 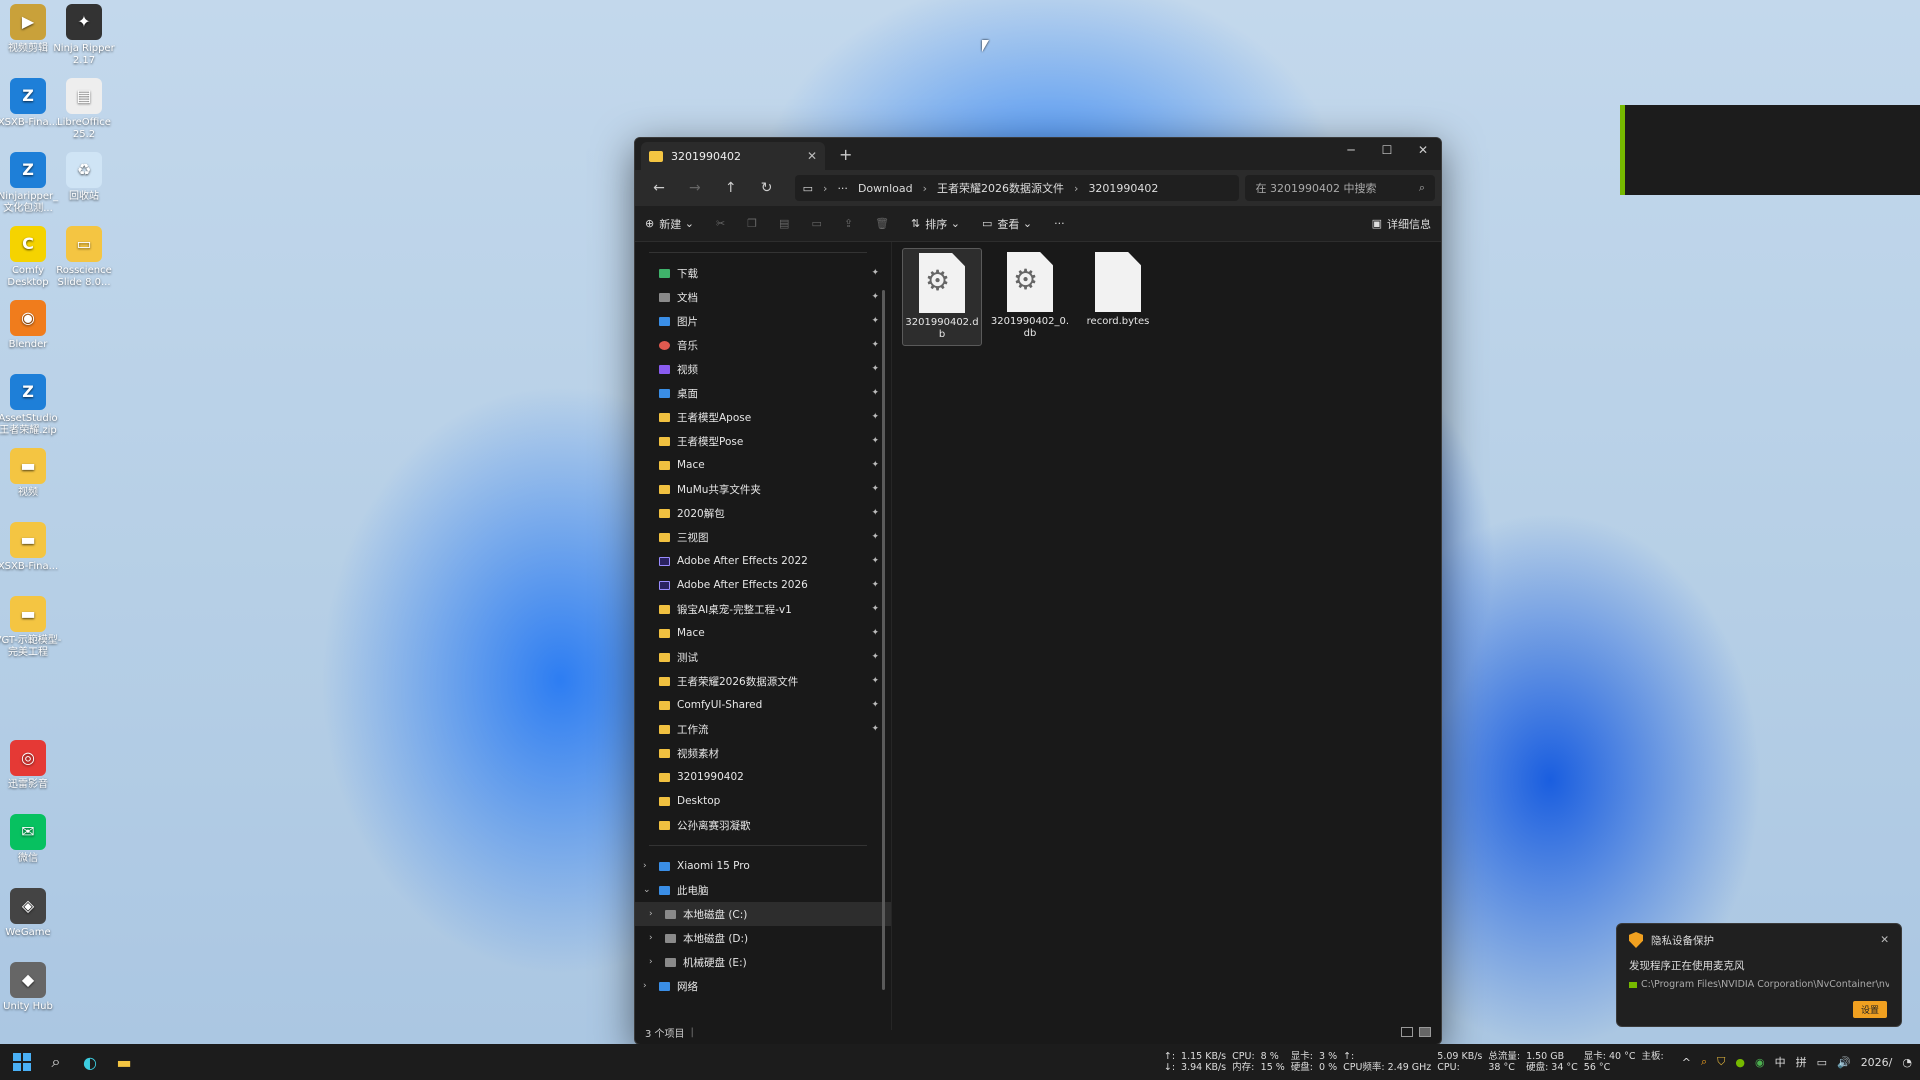 What do you see at coordinates (1118, 290) in the screenshot?
I see `file-item: record.bytes` at bounding box center [1118, 290].